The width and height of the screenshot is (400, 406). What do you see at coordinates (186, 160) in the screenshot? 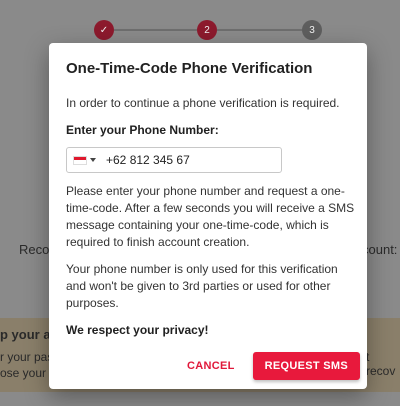
I see `phone-number-input` at bounding box center [186, 160].